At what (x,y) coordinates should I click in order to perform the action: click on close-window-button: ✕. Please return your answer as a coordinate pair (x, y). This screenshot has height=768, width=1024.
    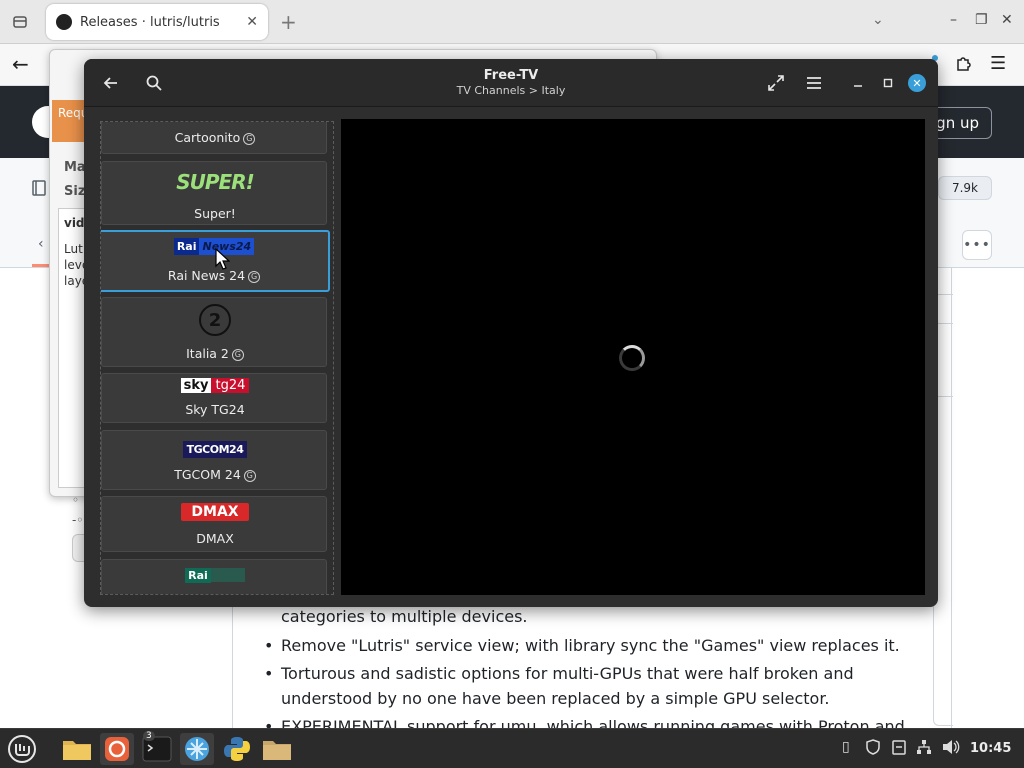
    Looking at the image, I should click on (1007, 20).